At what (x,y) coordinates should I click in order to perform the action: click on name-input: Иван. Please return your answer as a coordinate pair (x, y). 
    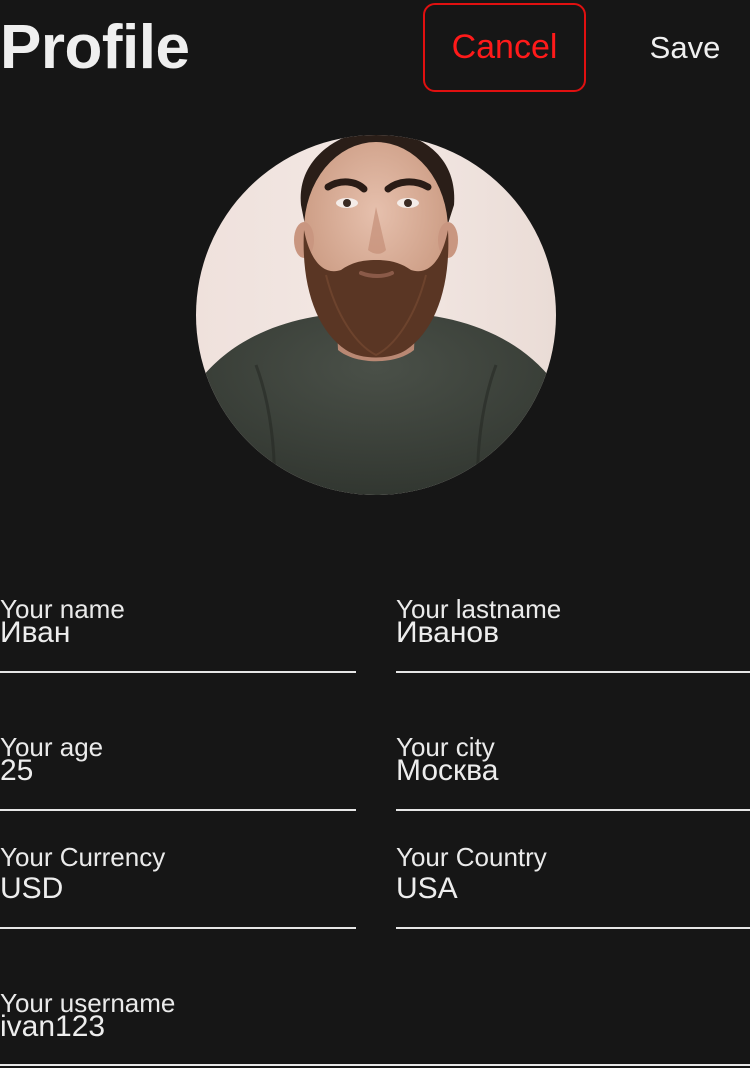
    Looking at the image, I should click on (35, 633).